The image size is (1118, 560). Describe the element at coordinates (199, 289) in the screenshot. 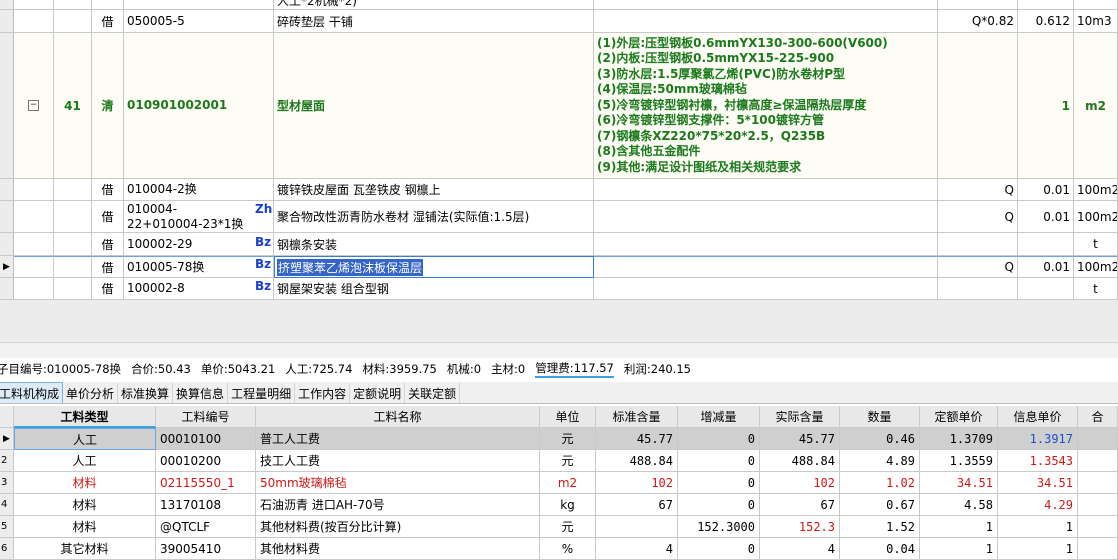

I see `row-code: 100002-8` at that location.